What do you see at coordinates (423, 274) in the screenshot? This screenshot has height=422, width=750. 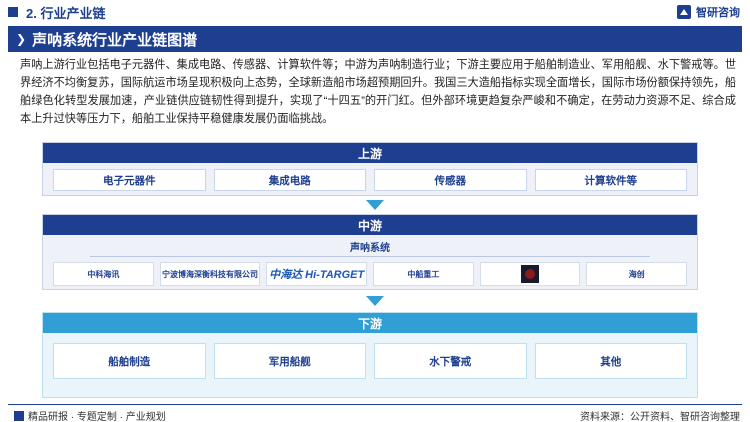 I see `company-logo: 中船重工` at bounding box center [423, 274].